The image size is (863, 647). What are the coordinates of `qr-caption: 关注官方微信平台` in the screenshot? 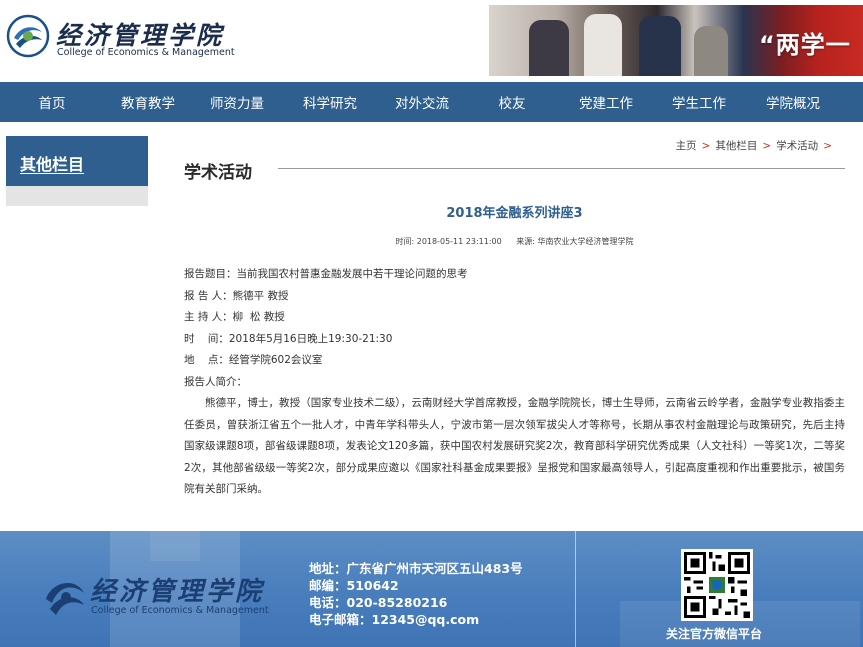 It's located at (714, 634).